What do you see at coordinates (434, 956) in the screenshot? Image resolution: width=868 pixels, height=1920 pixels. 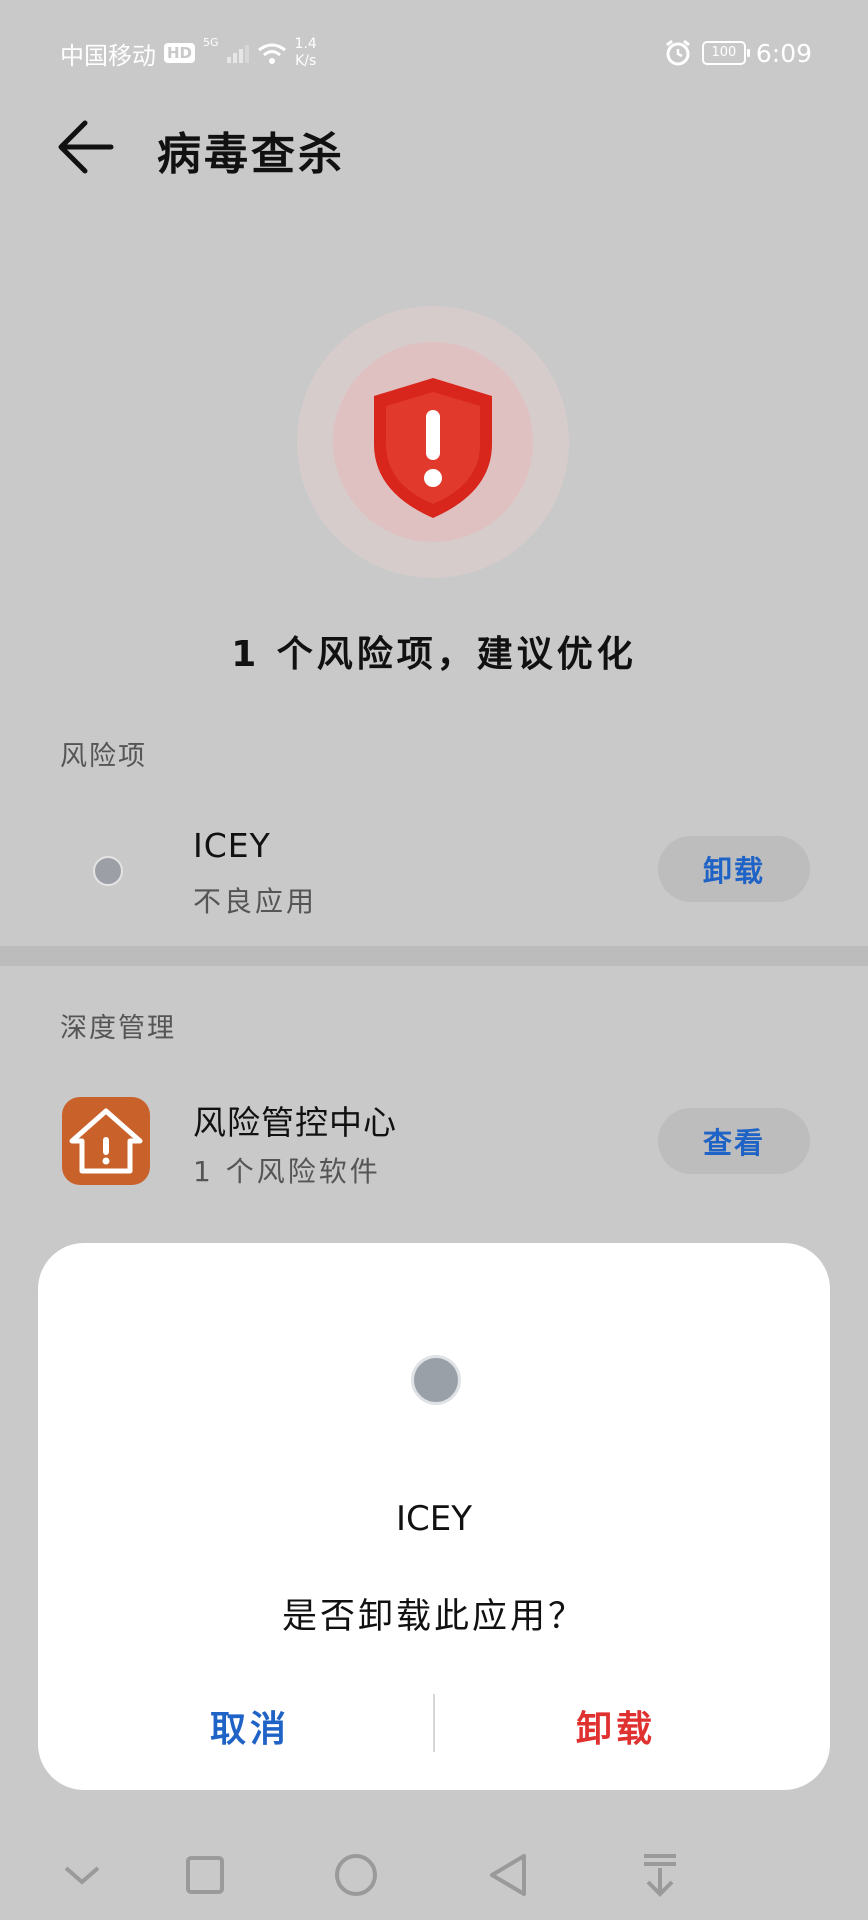 I see `section-divider` at bounding box center [434, 956].